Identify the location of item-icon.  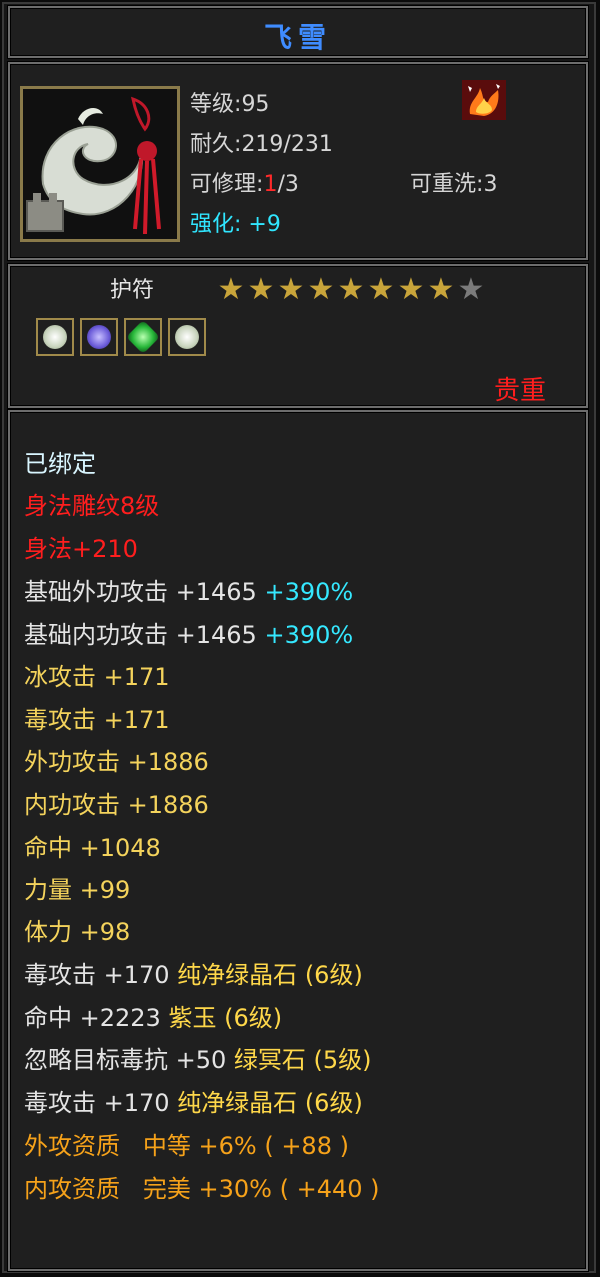
(100, 164).